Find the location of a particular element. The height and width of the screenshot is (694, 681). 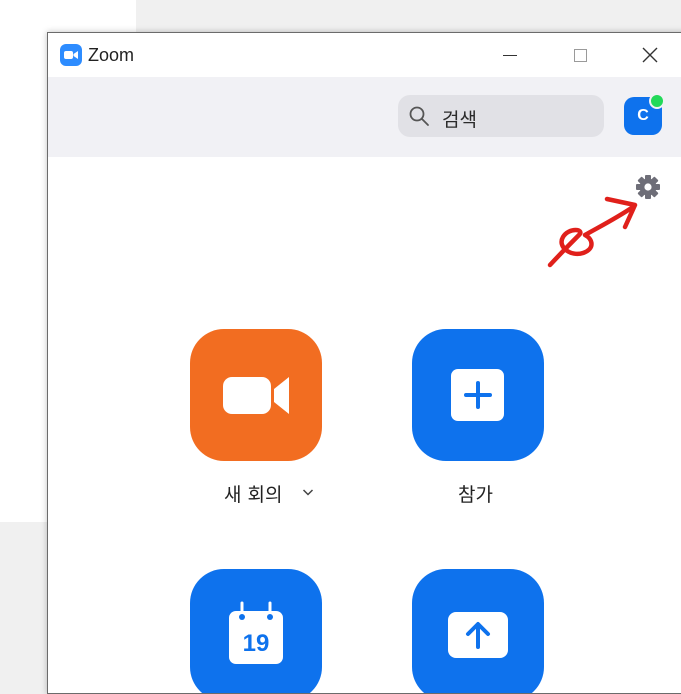

schedule-button: 19 is located at coordinates (256, 631).